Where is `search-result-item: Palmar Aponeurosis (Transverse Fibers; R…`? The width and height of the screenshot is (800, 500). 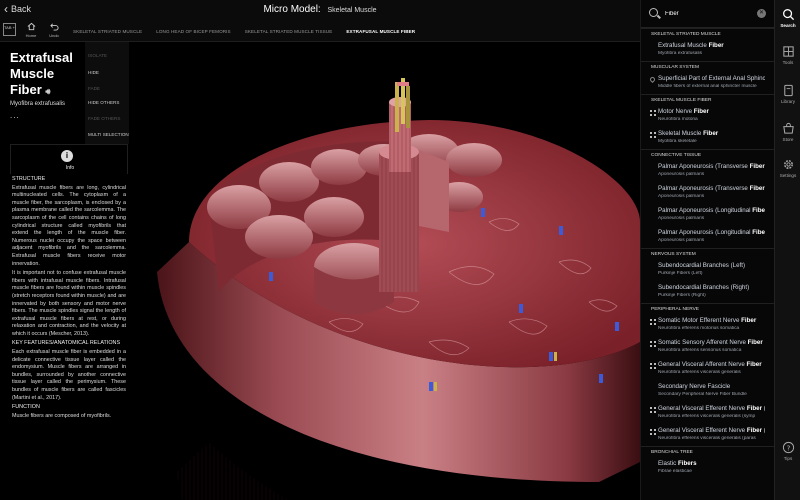 search-result-item: Palmar Aponeurosis (Transverse Fibers; R… is located at coordinates (707, 193).